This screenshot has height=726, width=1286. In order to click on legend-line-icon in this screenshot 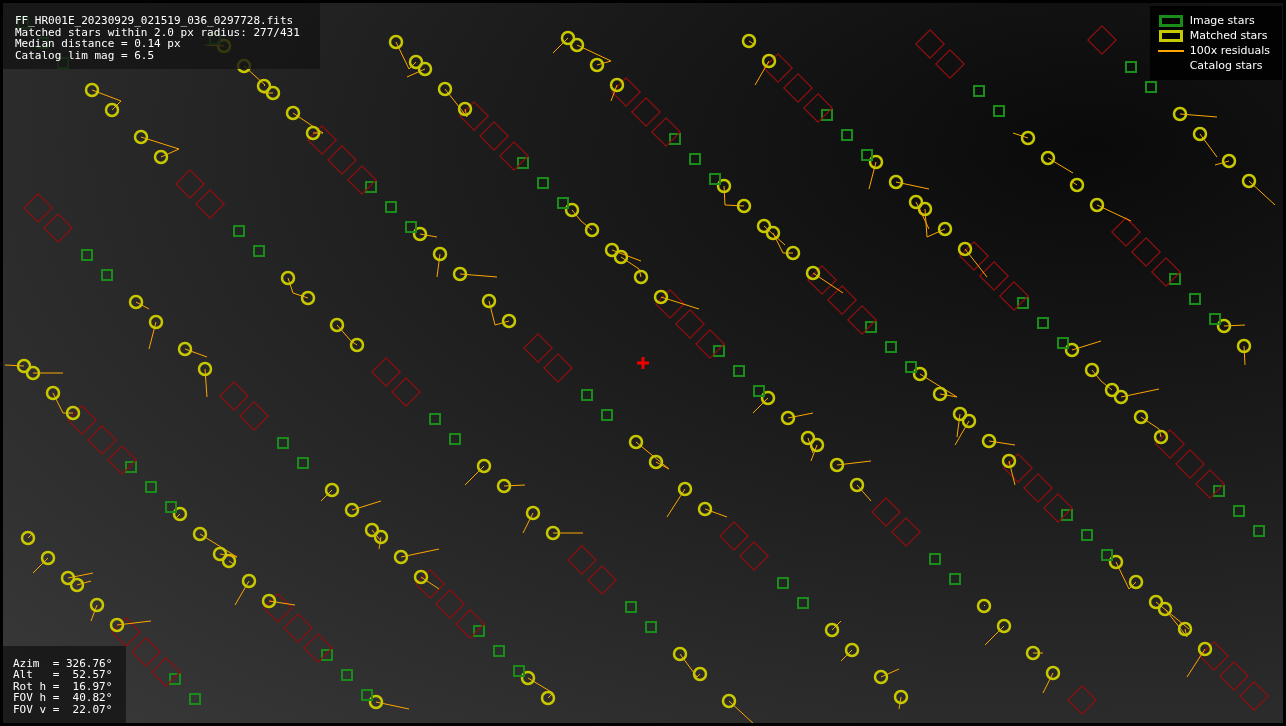, I will do `click(1170, 50)`.